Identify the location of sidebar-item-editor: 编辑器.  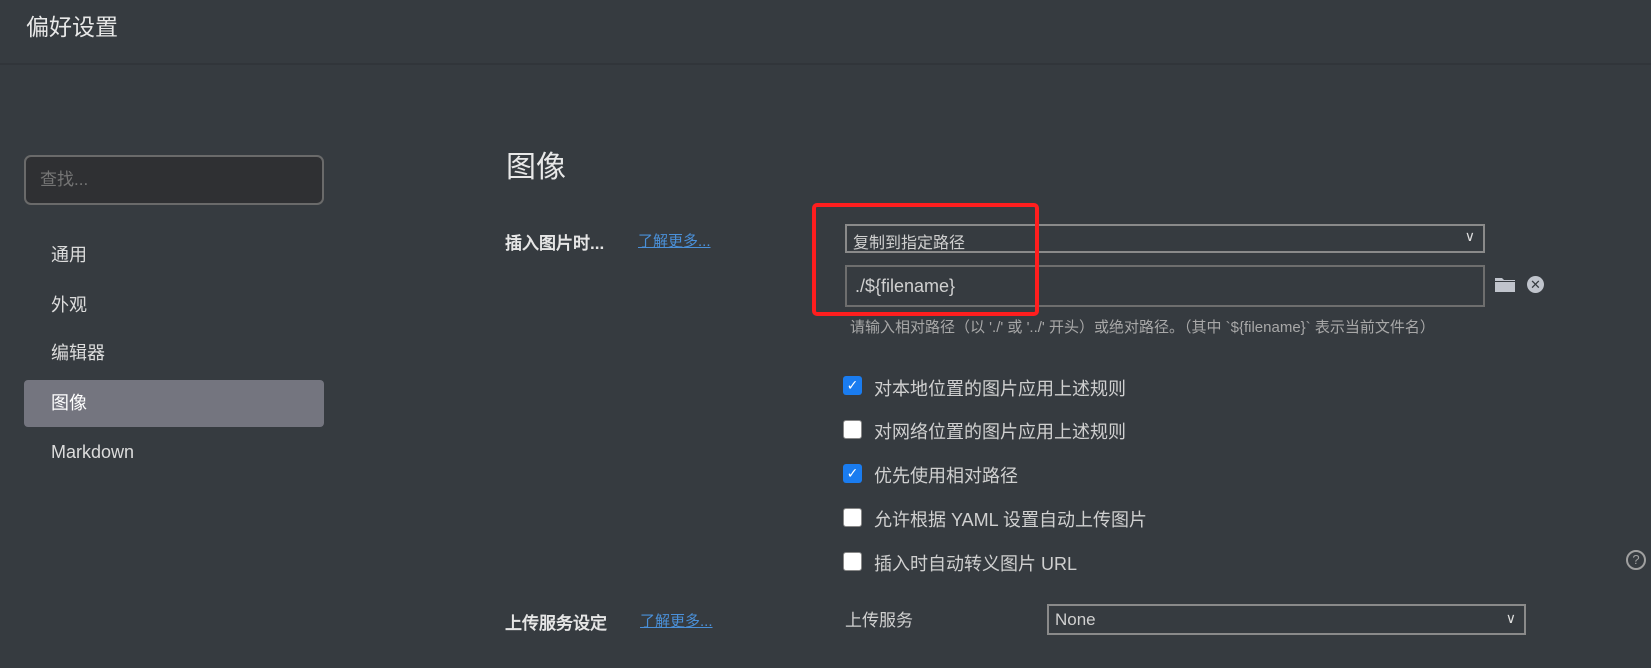
(174, 353).